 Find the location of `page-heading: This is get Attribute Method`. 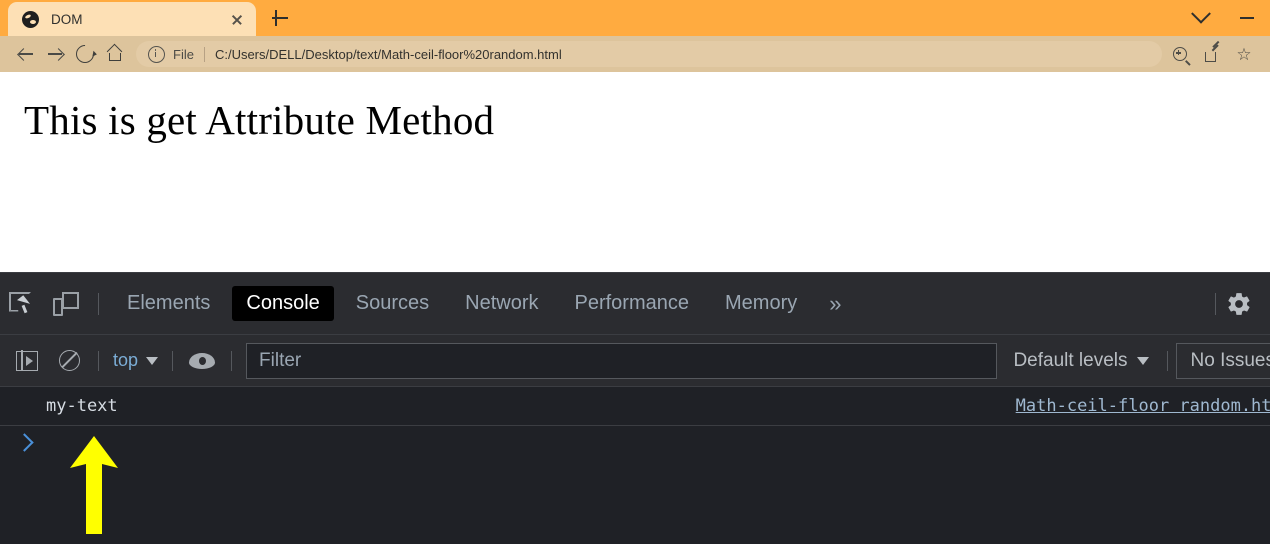

page-heading: This is get Attribute Method is located at coordinates (259, 120).